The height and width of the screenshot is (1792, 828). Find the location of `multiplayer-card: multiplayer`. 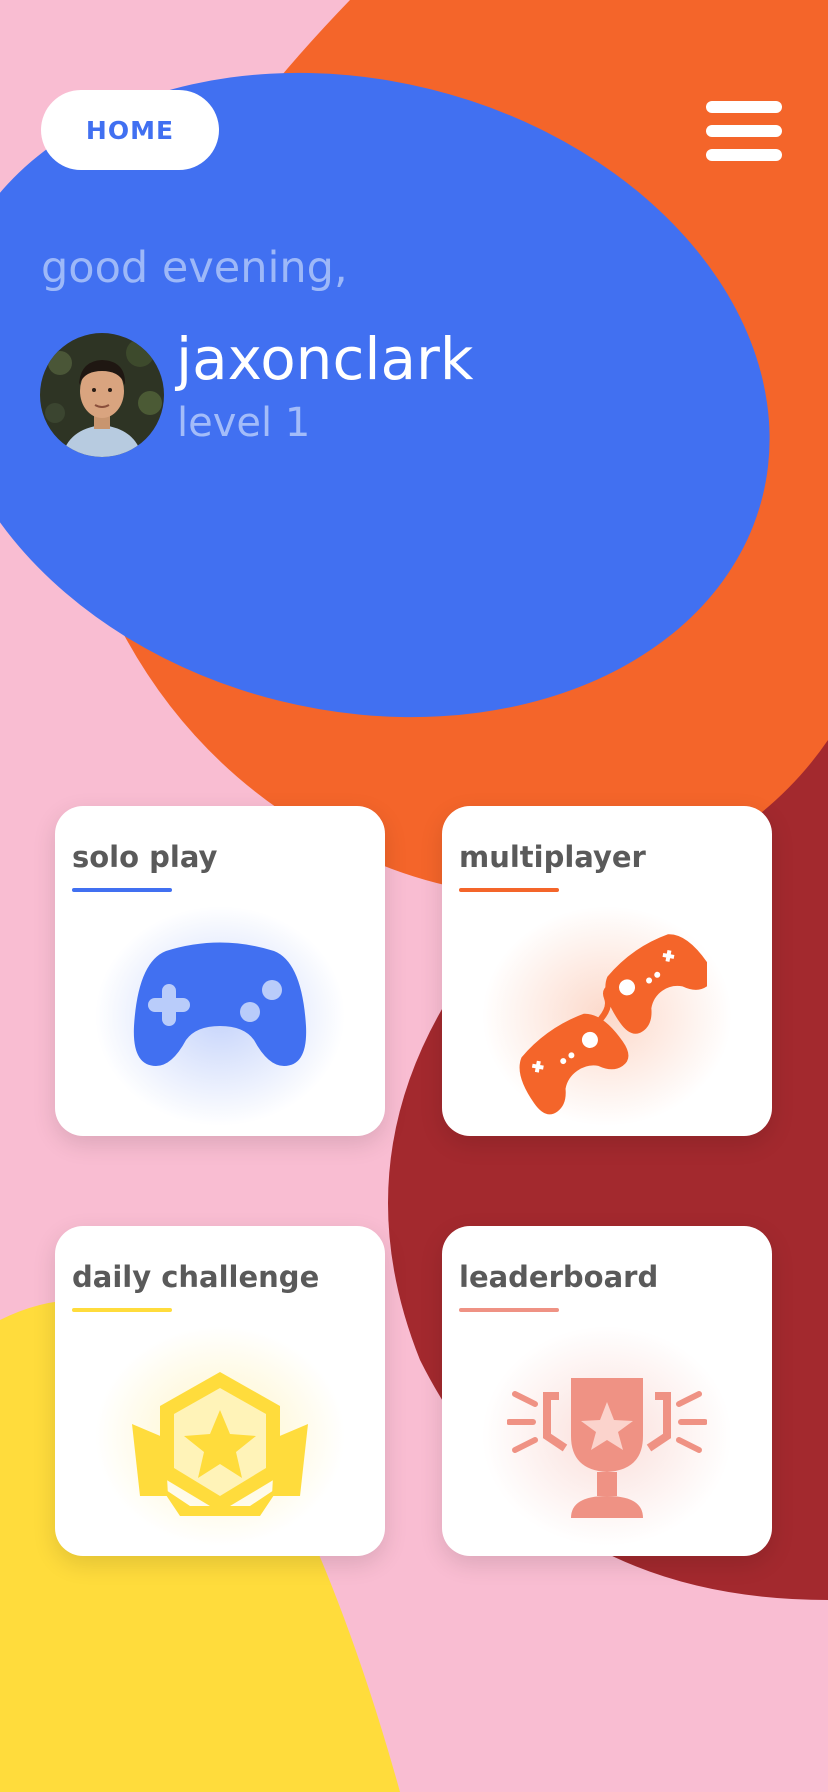

multiplayer-card: multiplayer is located at coordinates (607, 971).